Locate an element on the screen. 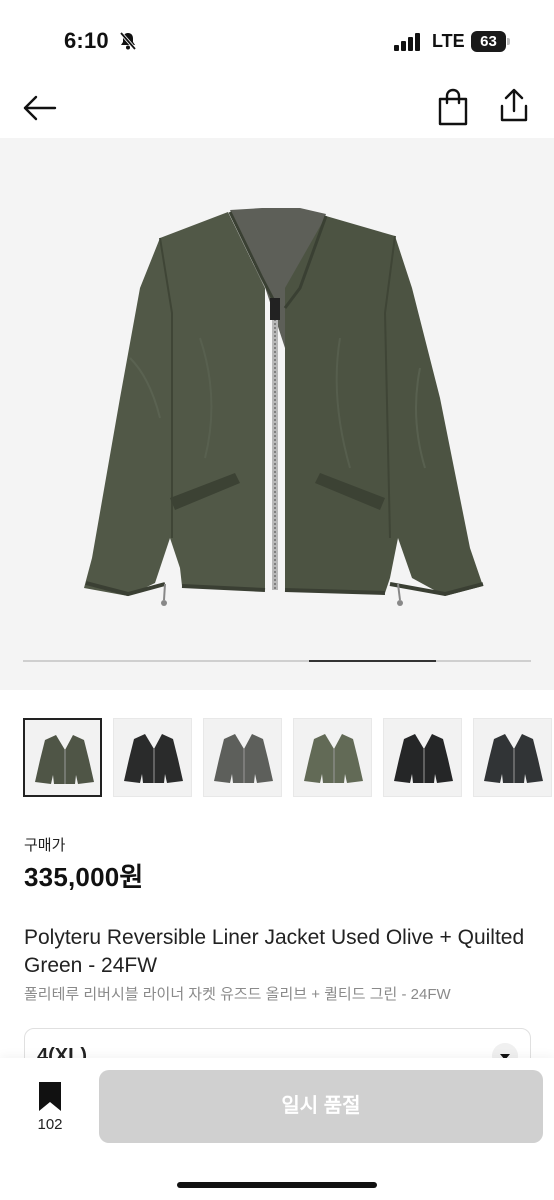  soldout-button: 일시 품절 is located at coordinates (321, 1106).